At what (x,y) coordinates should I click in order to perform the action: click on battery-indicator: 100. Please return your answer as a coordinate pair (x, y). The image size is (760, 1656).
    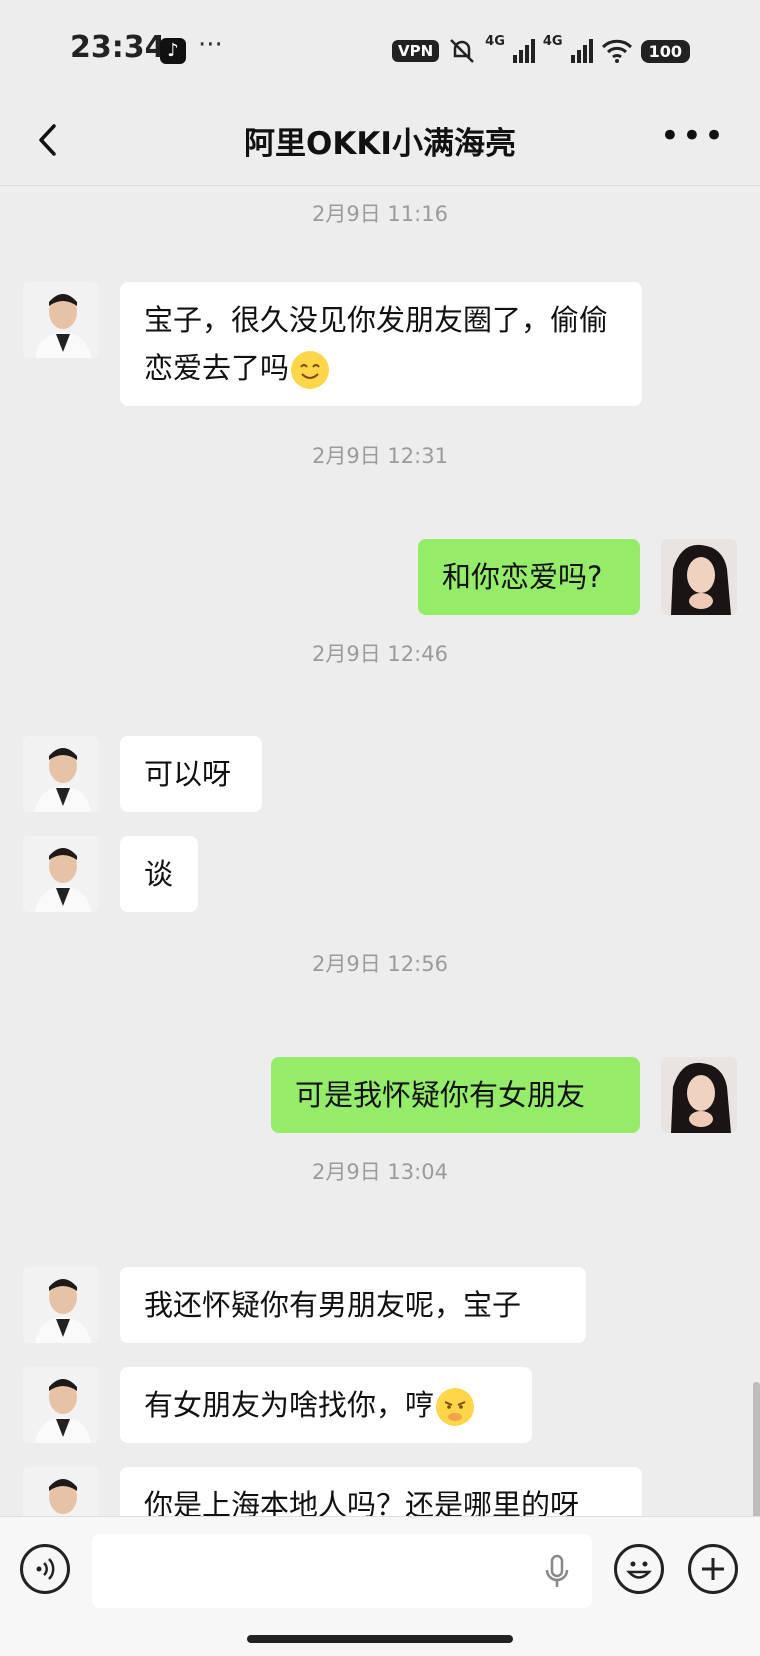
    Looking at the image, I should click on (665, 51).